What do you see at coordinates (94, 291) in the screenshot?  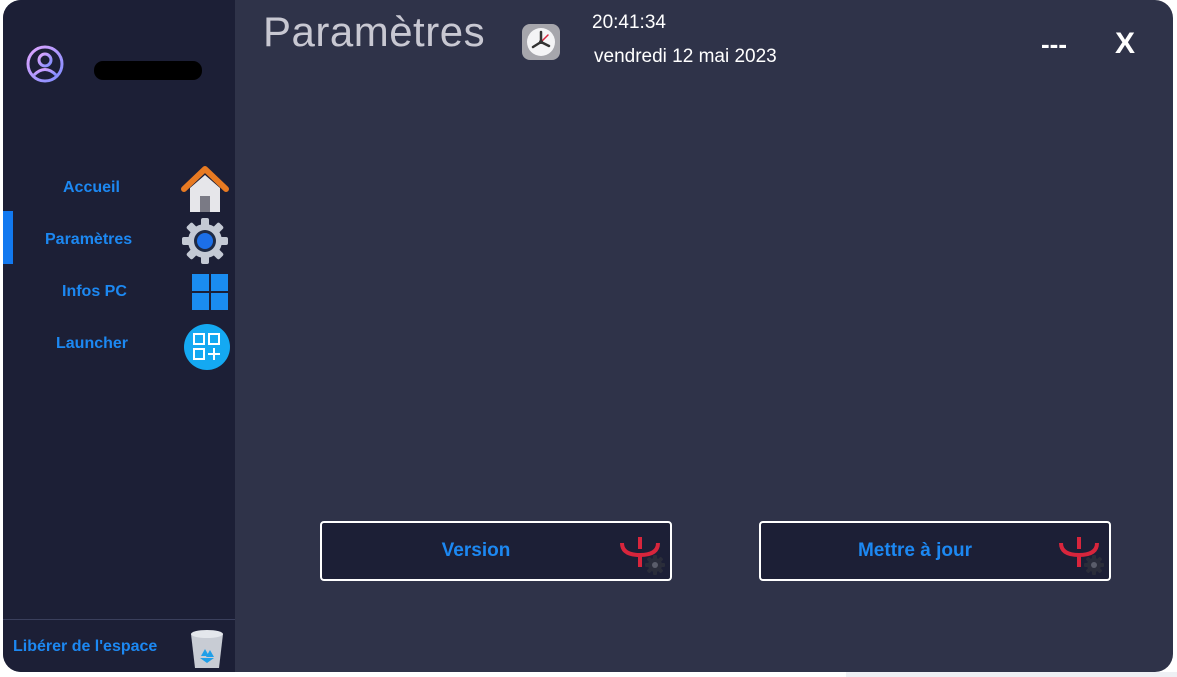 I see `sidebar-item-label: Infos PC` at bounding box center [94, 291].